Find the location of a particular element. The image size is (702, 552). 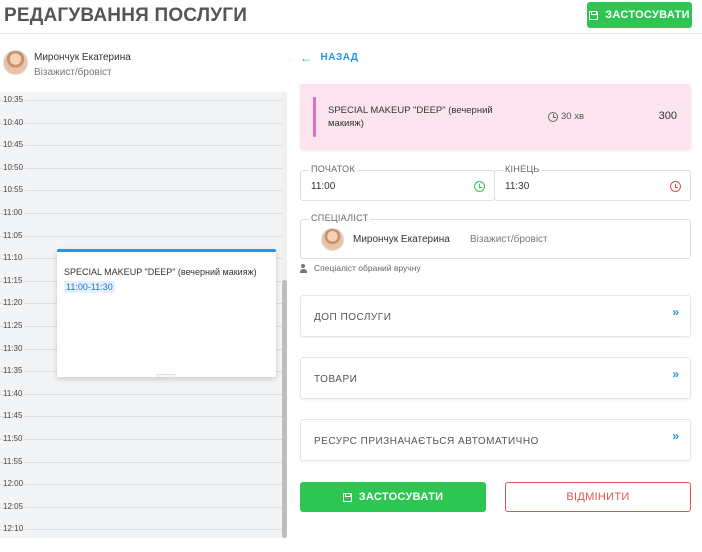

scrollbar is located at coordinates (284, 315).